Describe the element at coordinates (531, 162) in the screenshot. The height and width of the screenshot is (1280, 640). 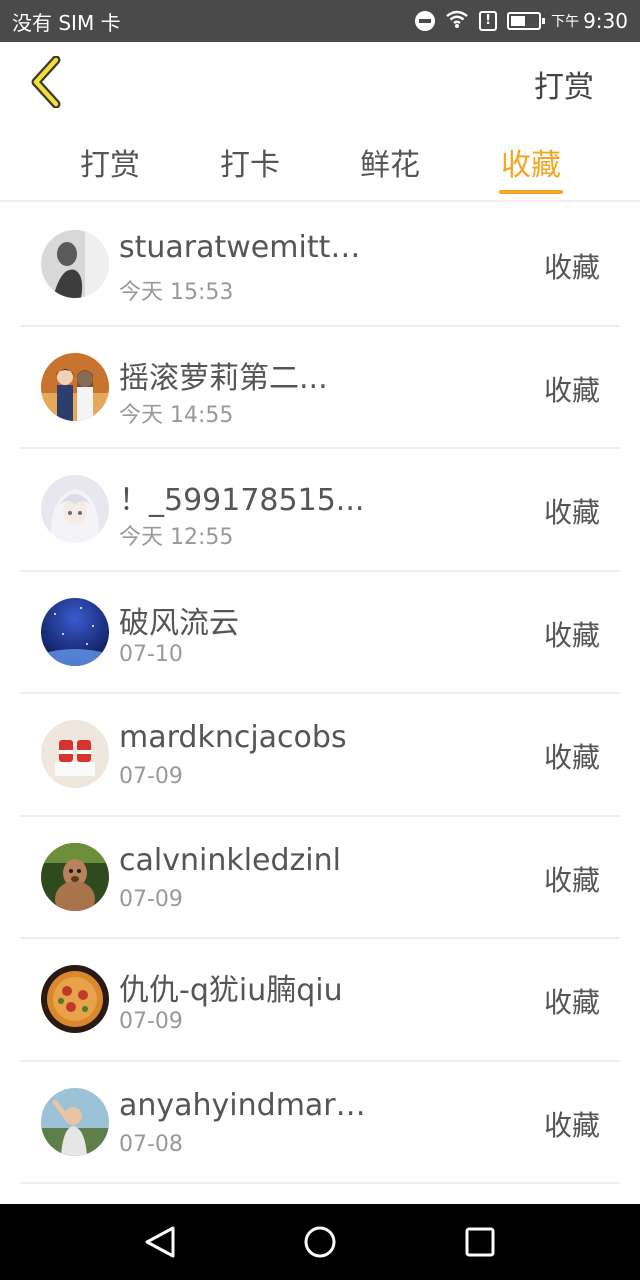
I see `tab-favorites: 收藏` at that location.